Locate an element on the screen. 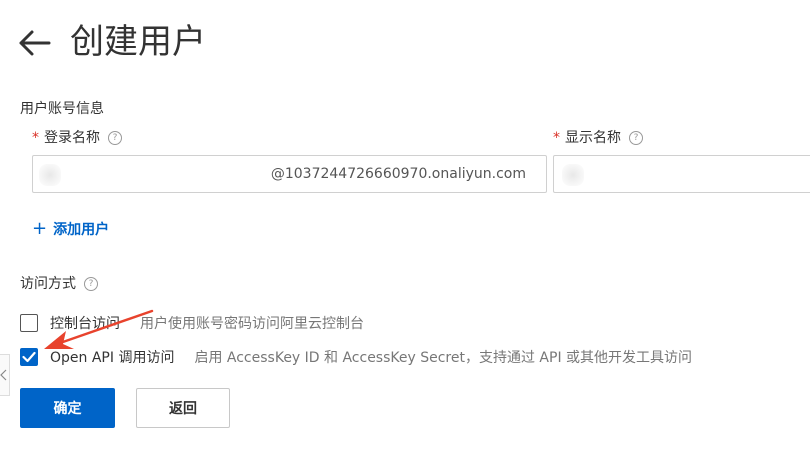  plus-icon: + is located at coordinates (40, 228).